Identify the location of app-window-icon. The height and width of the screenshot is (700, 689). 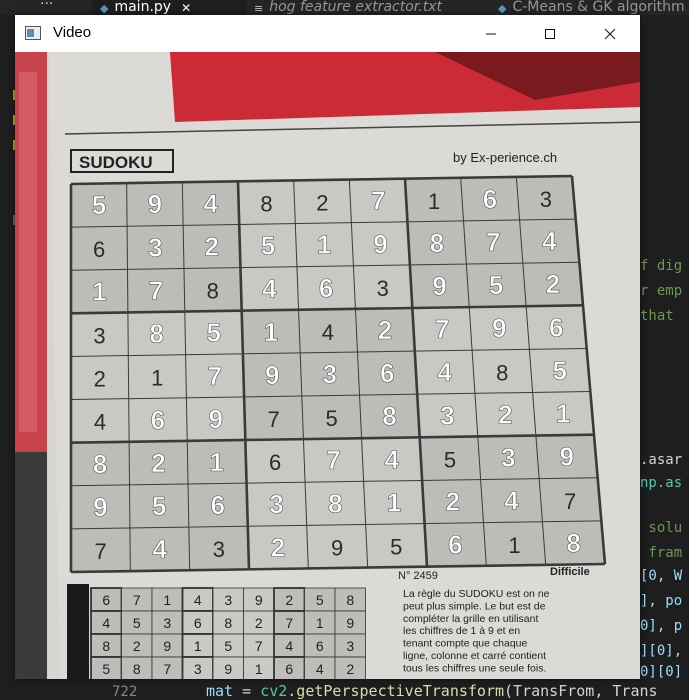
(33, 33).